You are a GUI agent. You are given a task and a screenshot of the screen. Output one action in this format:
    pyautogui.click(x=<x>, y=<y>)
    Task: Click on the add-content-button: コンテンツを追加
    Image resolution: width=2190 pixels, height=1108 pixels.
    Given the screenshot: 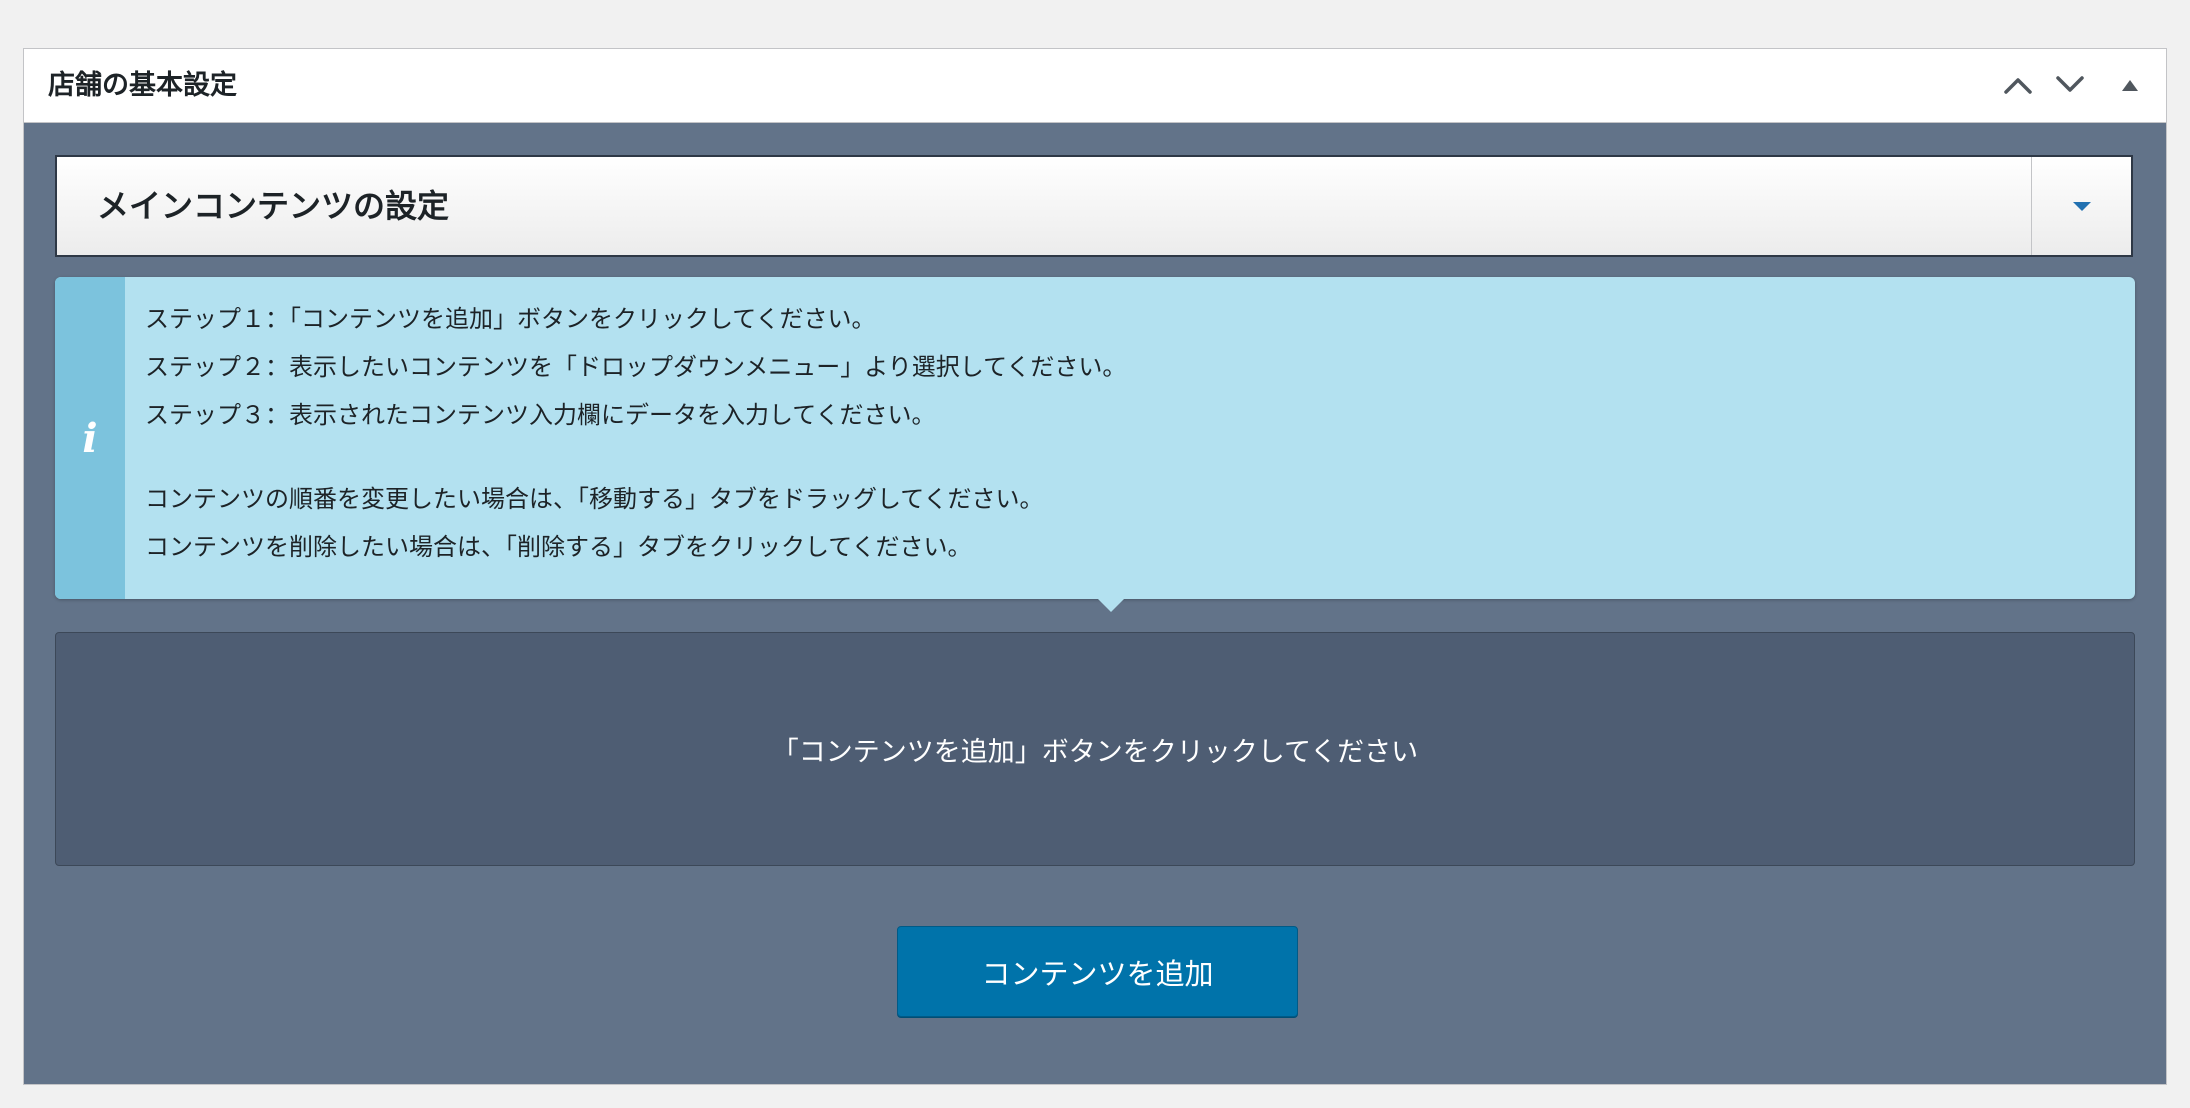 What is the action you would take?
    pyautogui.click(x=1097, y=971)
    